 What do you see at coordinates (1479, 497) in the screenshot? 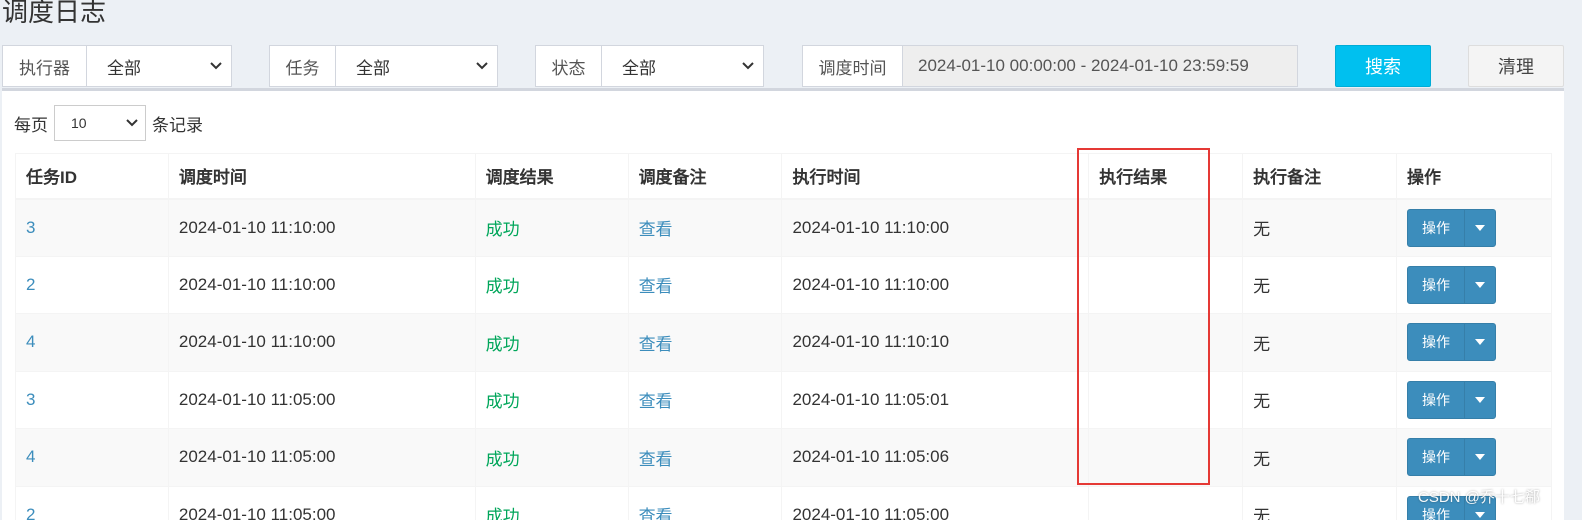
I see `watermark: CSDN @乔十七郗` at bounding box center [1479, 497].